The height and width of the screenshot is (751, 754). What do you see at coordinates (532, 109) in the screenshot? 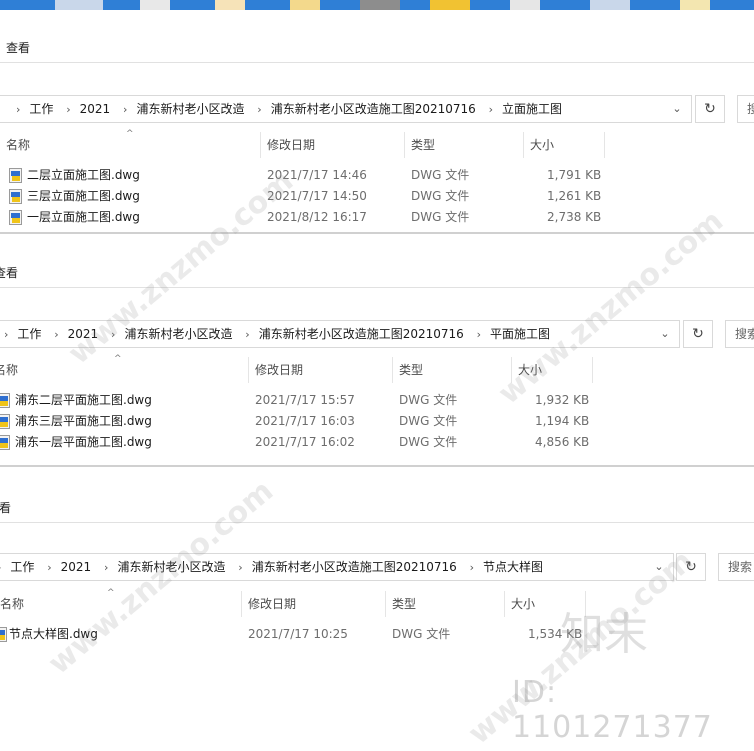
I see `breadcrumb-item: 立面施工图` at bounding box center [532, 109].